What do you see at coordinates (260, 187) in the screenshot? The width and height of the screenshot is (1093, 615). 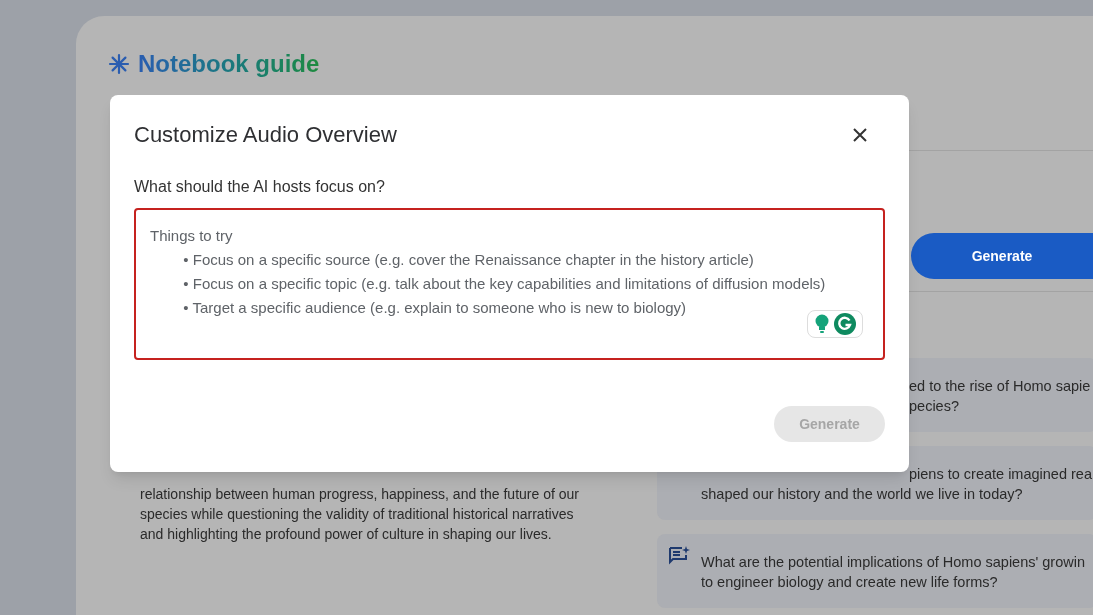 I see `prompt-label: What should the AI hosts focus on?` at bounding box center [260, 187].